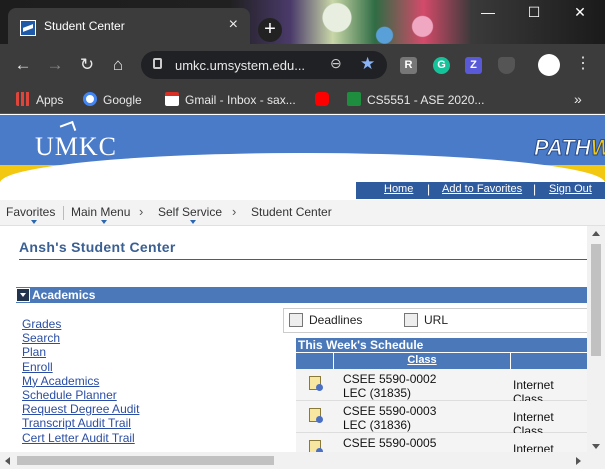 The height and width of the screenshot is (469, 605). I want to click on umkc-favicon-icon, so click(28, 28).